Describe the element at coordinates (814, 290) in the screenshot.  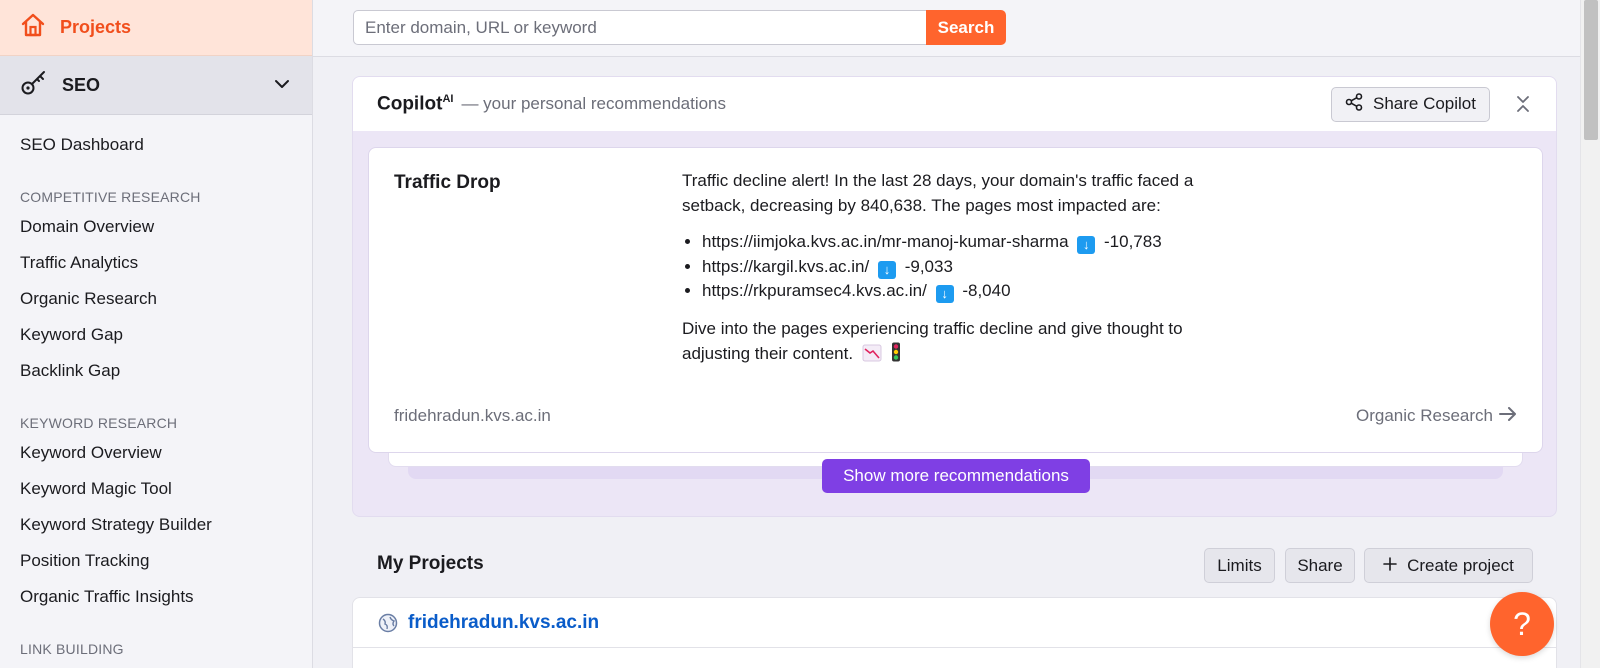
I see `page-url: https://rkpuramsec4.kvs.ac.in/` at that location.